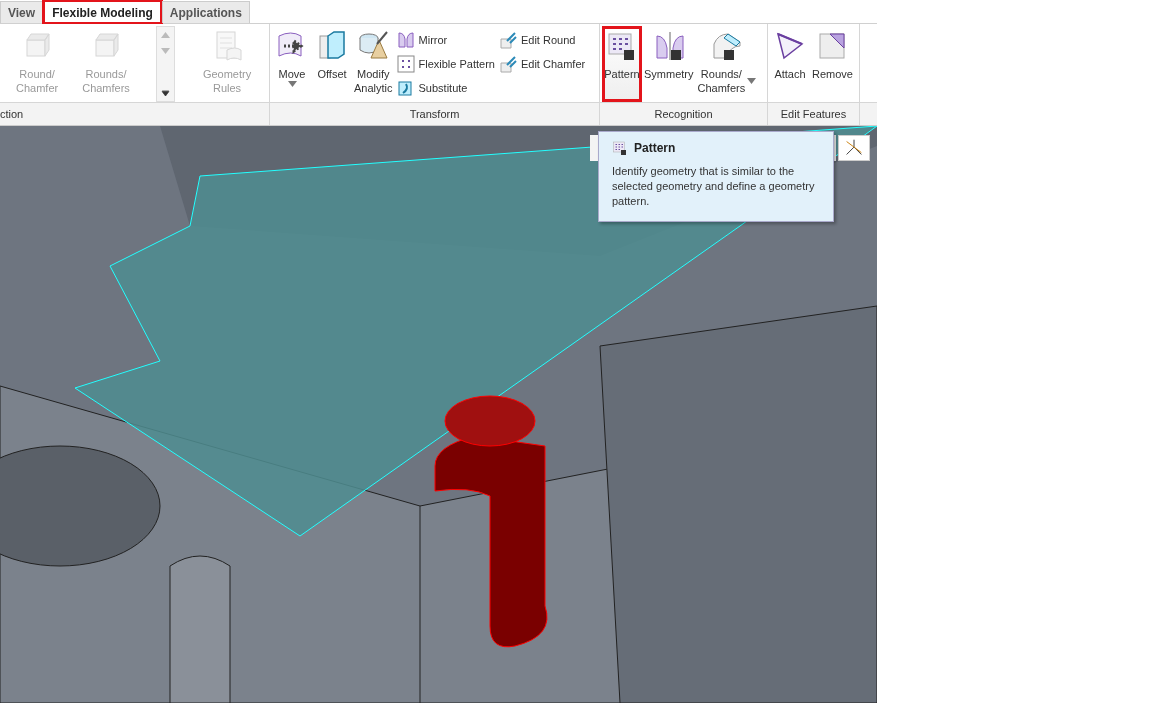  What do you see at coordinates (332, 64) in the screenshot?
I see `ribbon-button: Offset` at bounding box center [332, 64].